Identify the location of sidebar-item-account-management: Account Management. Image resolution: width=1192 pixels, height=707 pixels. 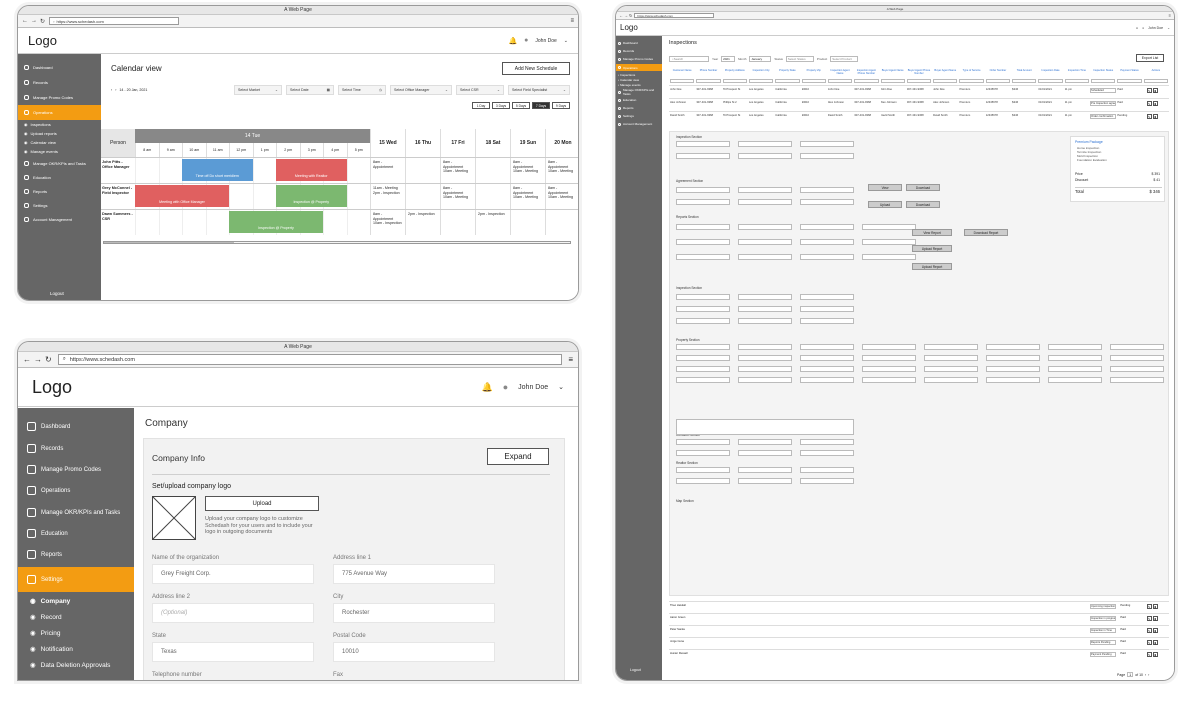
(59, 219).